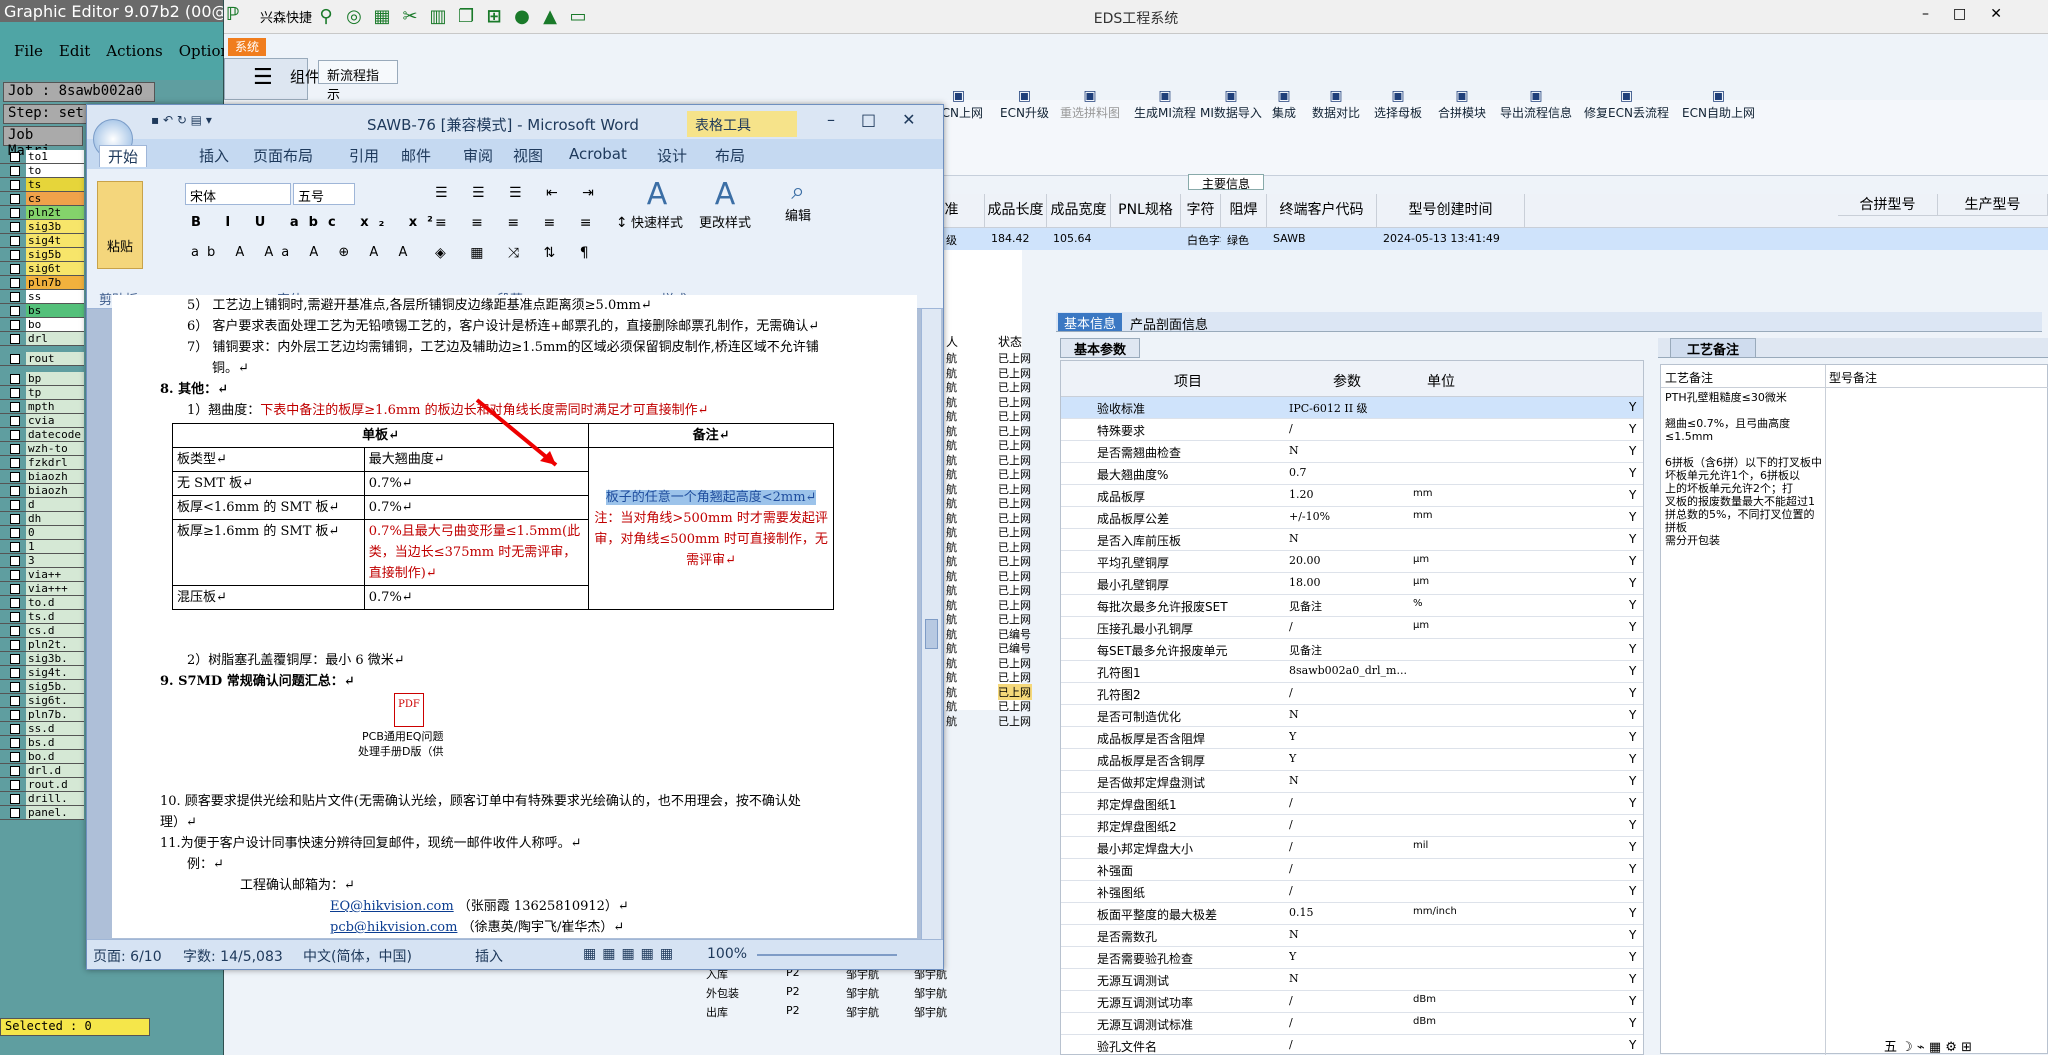 This screenshot has height=1055, width=2048. What do you see at coordinates (42, 589) in the screenshot?
I see `ge-layer-row: via+++` at bounding box center [42, 589].